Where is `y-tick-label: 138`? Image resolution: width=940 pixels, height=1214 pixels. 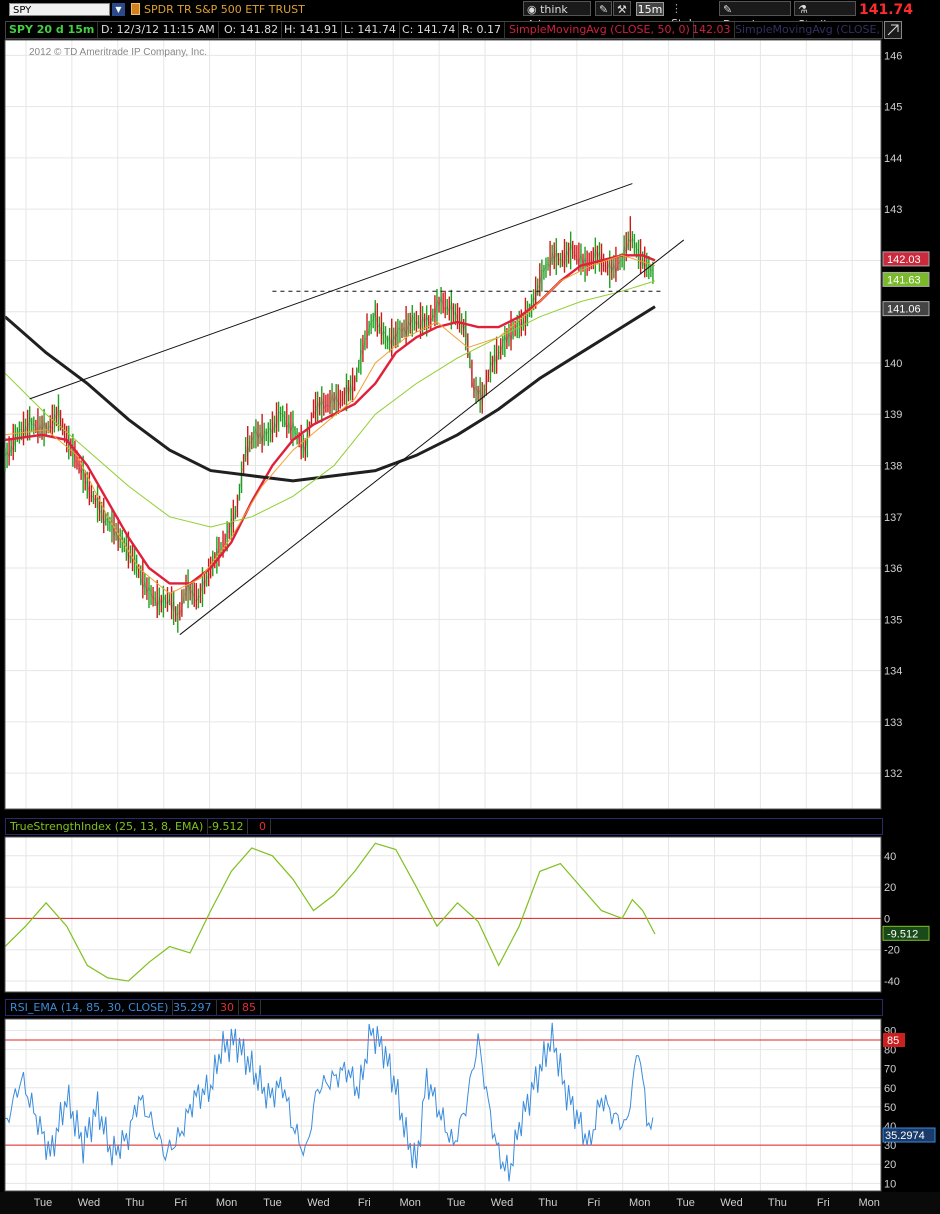 y-tick-label: 138 is located at coordinates (893, 467).